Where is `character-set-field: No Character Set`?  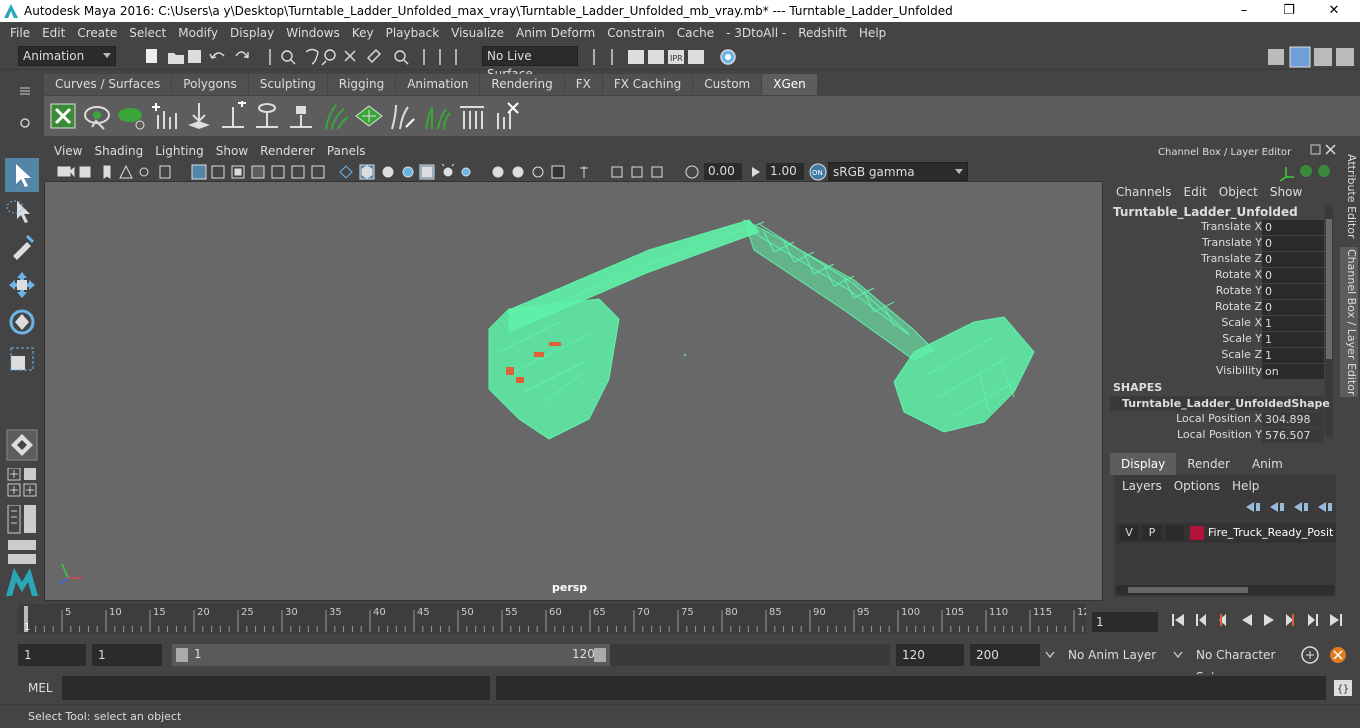
character-set-field: No Character Set is located at coordinates (1242, 664).